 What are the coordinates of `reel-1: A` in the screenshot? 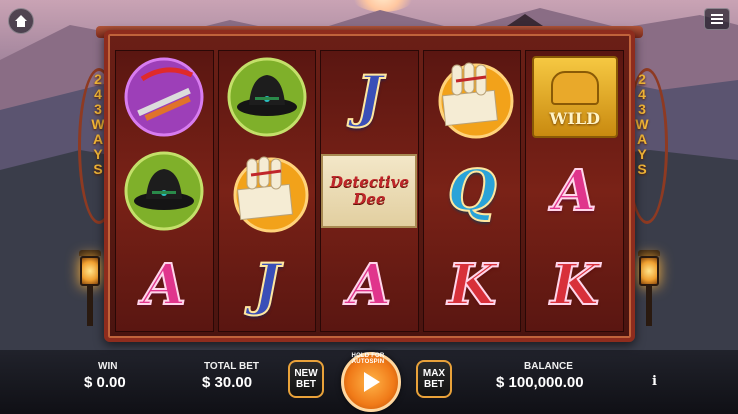 It's located at (164, 191).